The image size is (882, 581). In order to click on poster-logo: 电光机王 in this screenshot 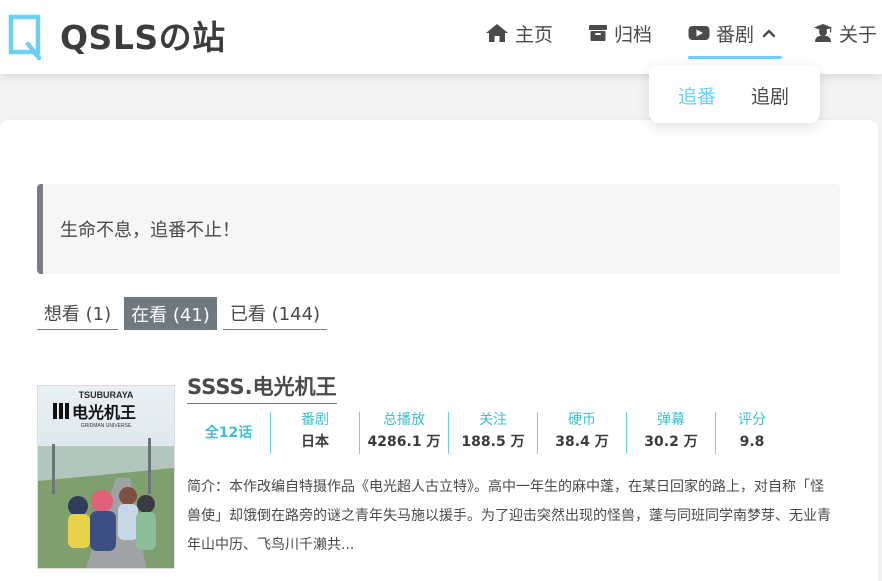, I will do `click(104, 412)`.